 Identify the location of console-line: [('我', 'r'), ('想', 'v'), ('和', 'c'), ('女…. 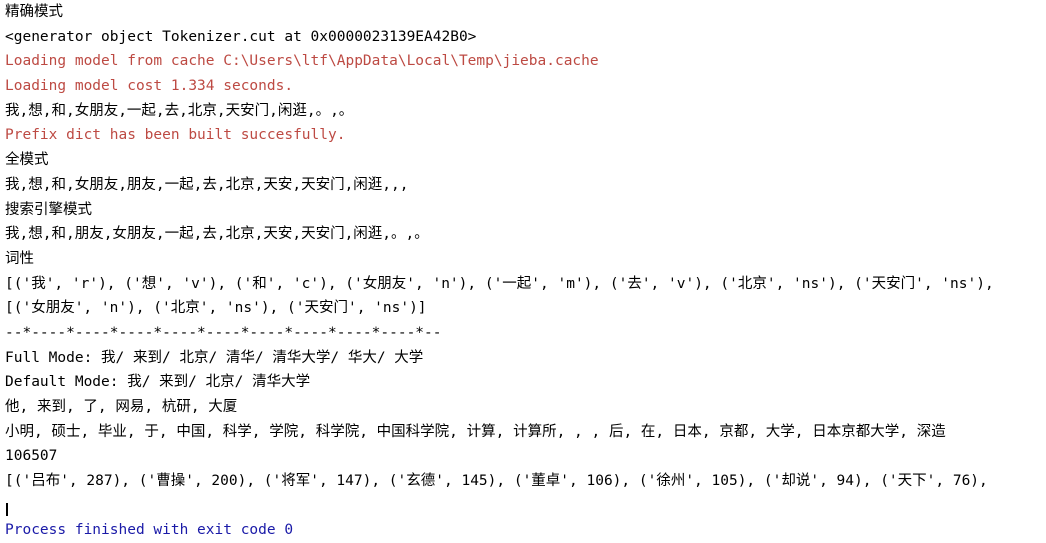
(499, 283).